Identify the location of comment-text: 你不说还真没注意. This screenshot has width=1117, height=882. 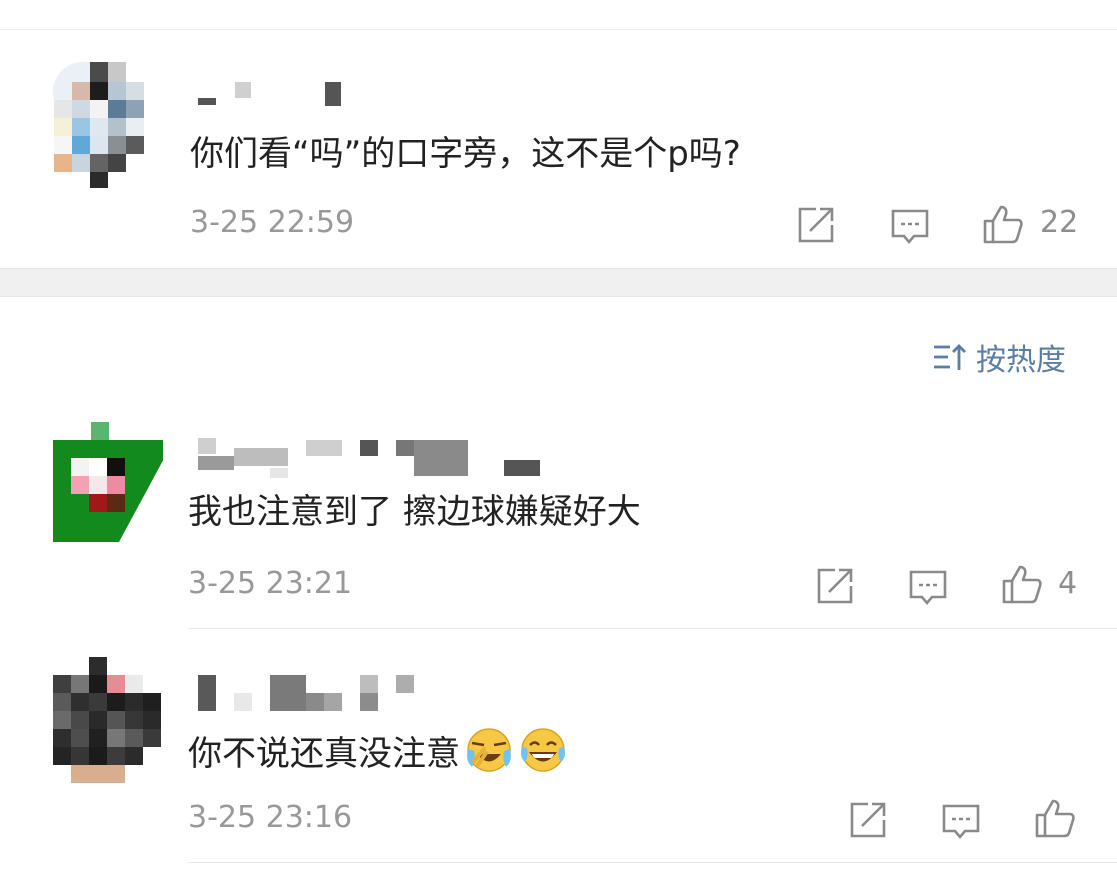
(378, 754).